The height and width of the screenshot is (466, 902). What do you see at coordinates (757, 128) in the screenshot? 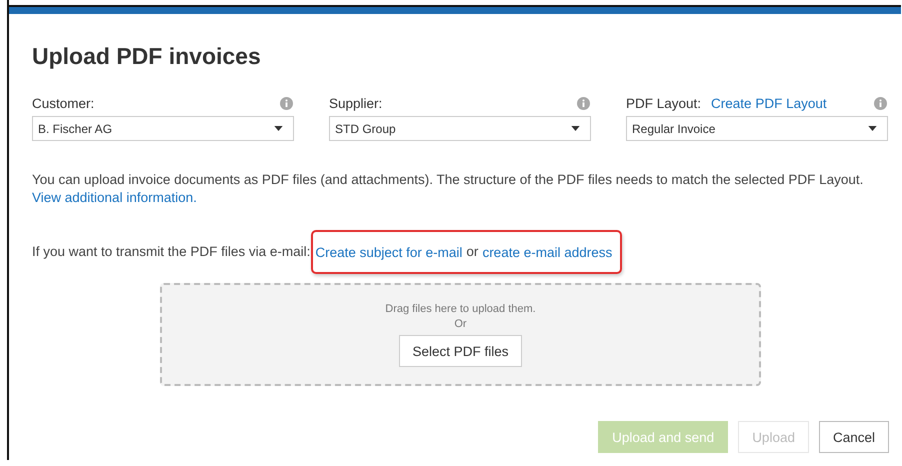
I see `dropdown-field: Regular Invoice` at bounding box center [757, 128].